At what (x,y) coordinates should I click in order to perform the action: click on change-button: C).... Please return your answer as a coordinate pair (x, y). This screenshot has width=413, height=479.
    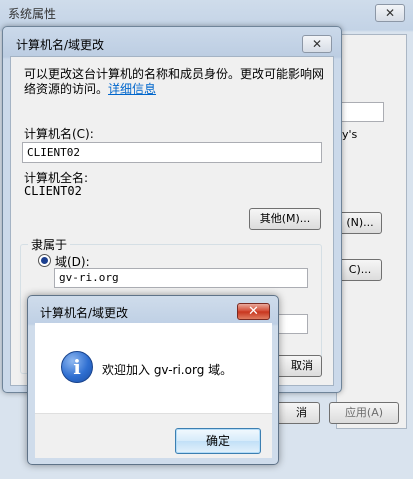
    Looking at the image, I should click on (360, 270).